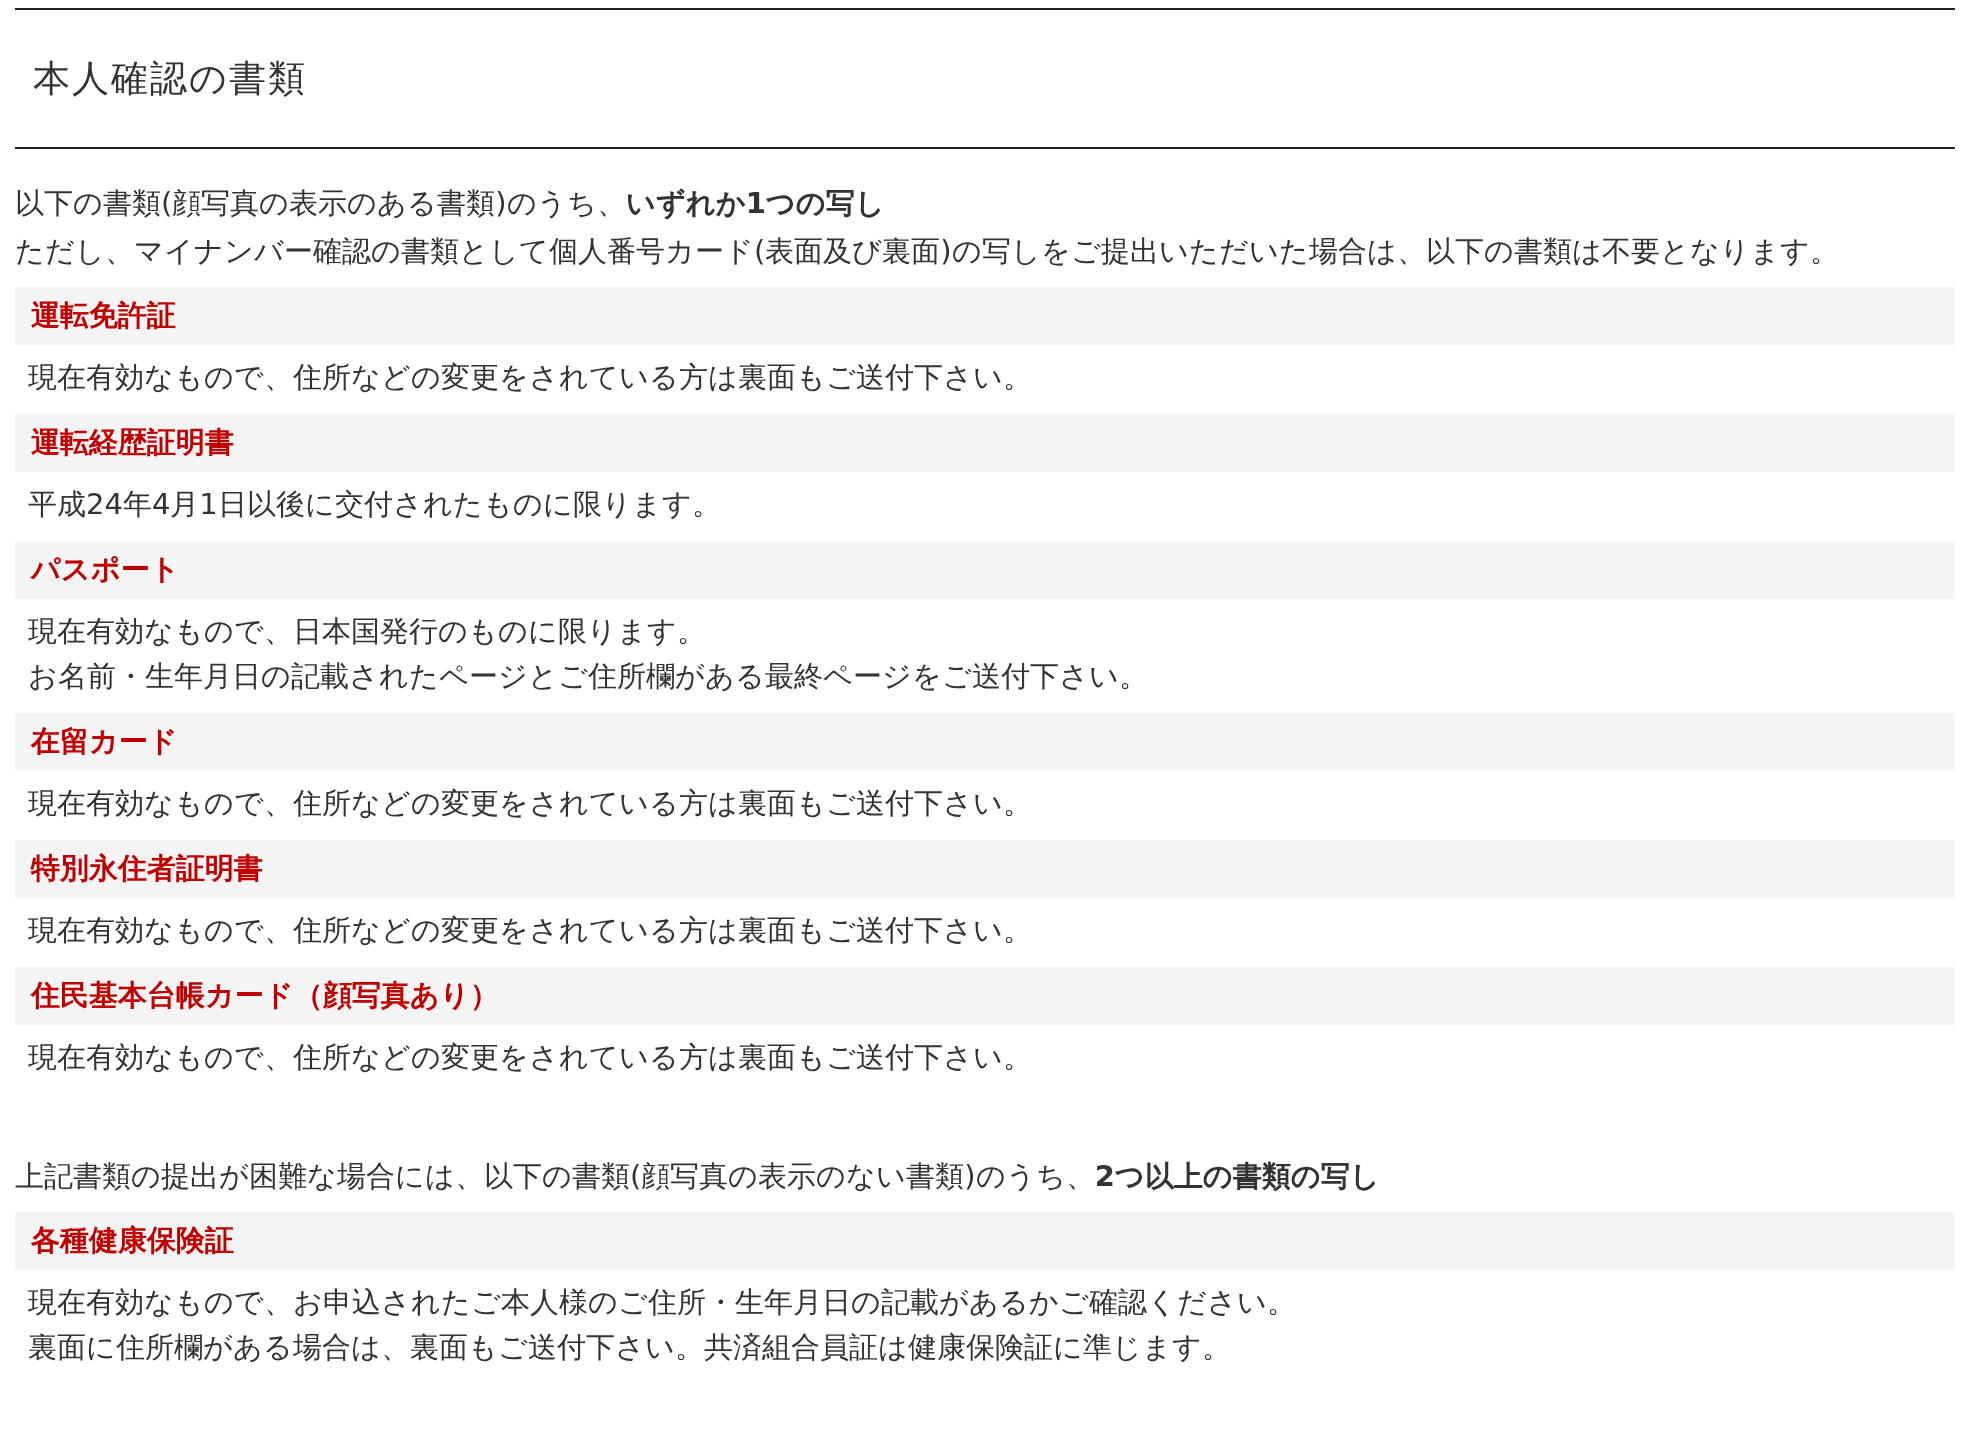 This screenshot has height=1430, width=1970. I want to click on document-note: 現在有効なもので、日本国発行のものに限ります。, so click(367, 631).